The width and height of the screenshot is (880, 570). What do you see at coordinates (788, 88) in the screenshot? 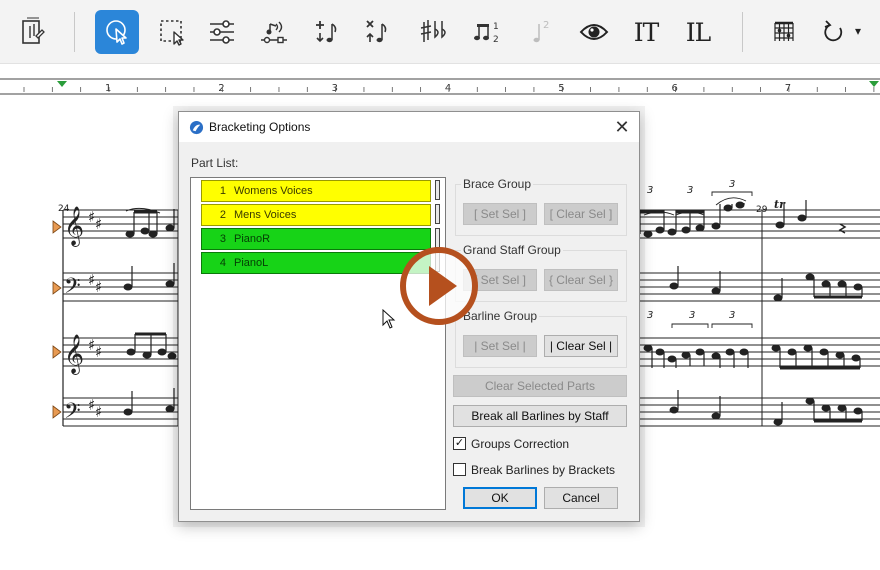
I see `ruler-label: 7` at bounding box center [788, 88].